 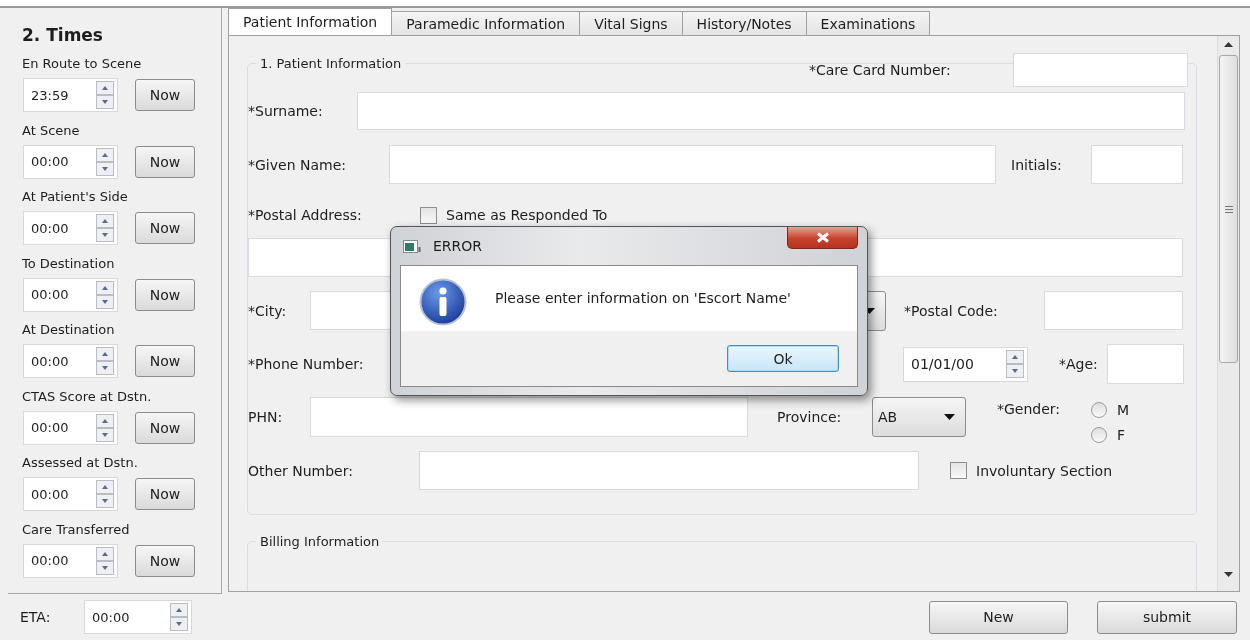 I want to click on province-dropdown: AB, so click(x=919, y=417).